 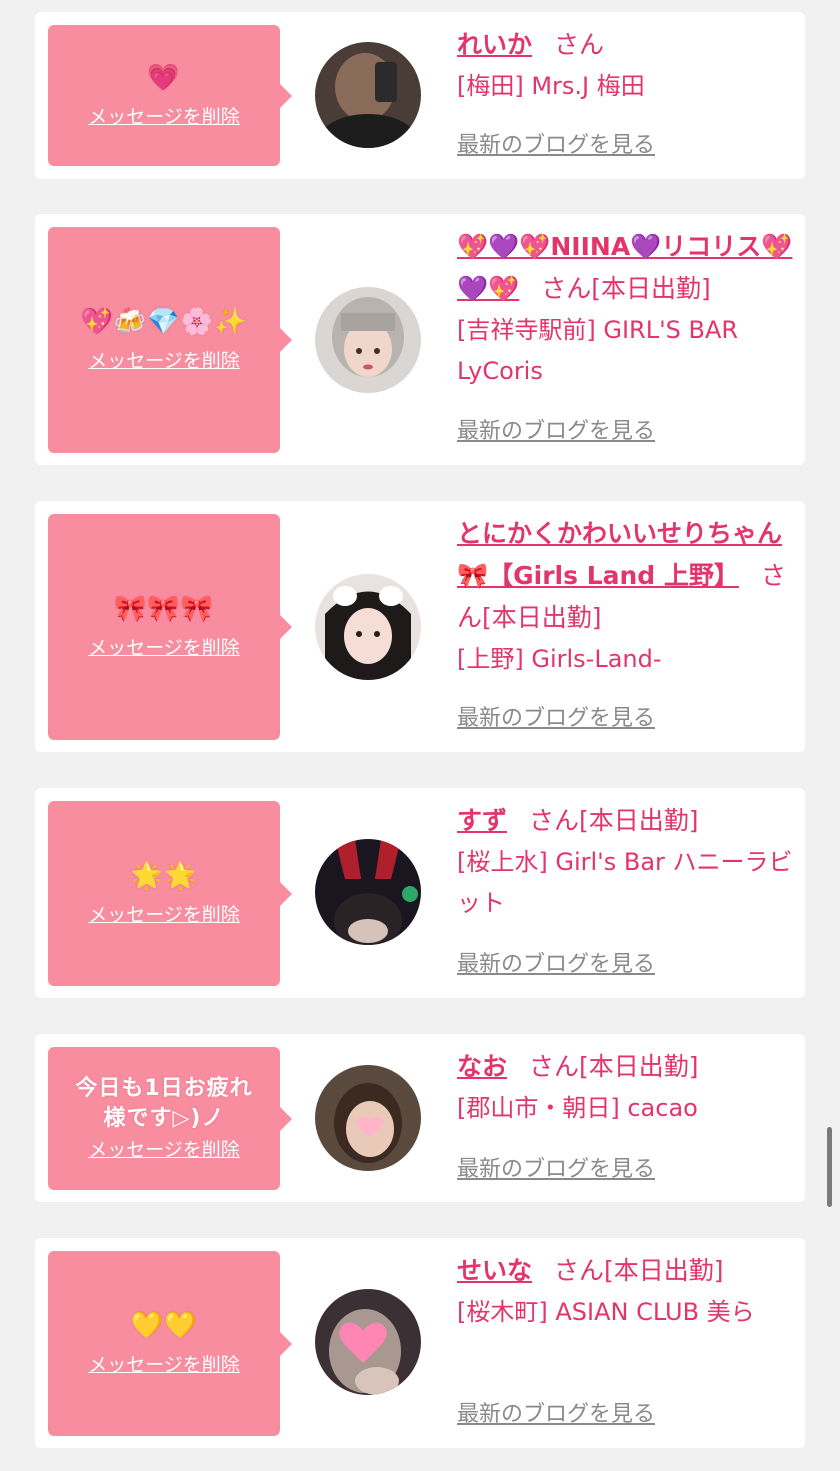 What do you see at coordinates (494, 44) in the screenshot?
I see `profile-name-link: れいか` at bounding box center [494, 44].